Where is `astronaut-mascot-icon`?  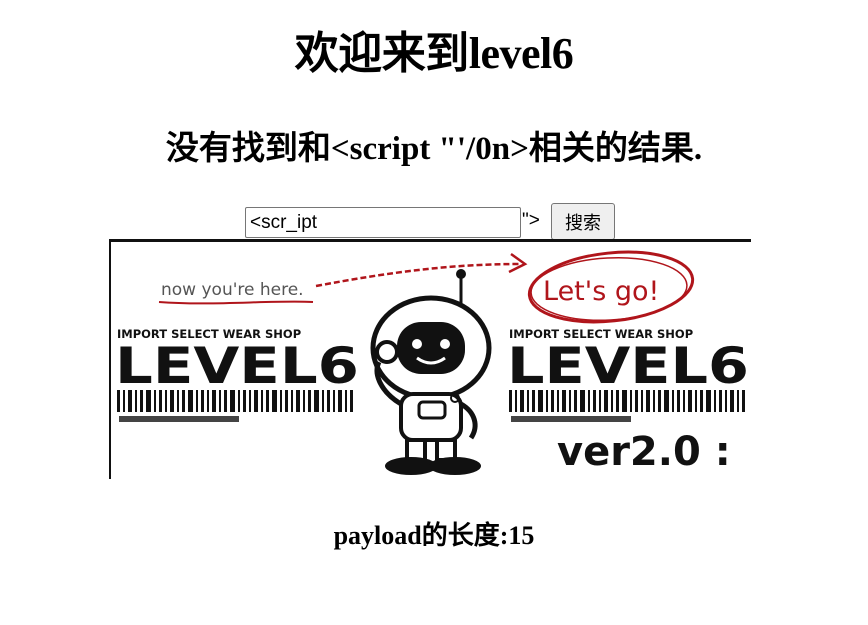
astronaut-mascot-icon is located at coordinates (431, 372).